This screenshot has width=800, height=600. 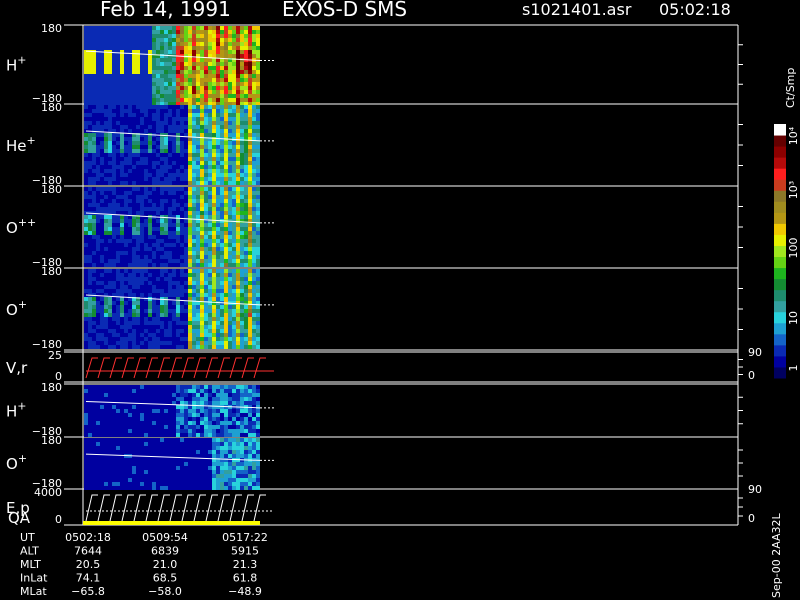 I want to click on right-max-tick: 90, so click(x=755, y=489).